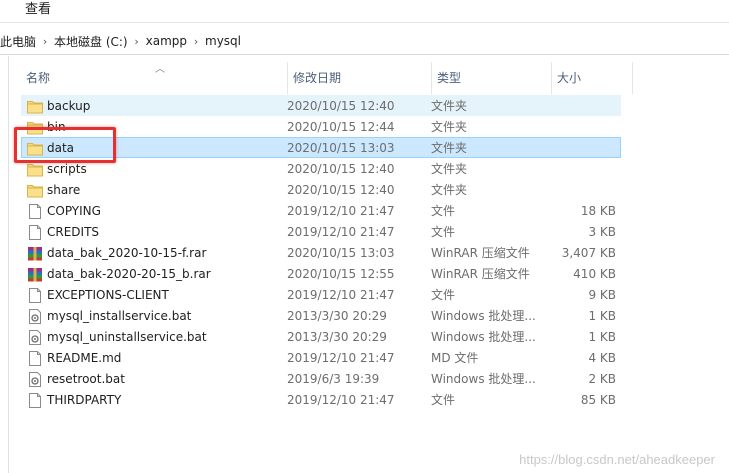 The height and width of the screenshot is (473, 729). I want to click on file-date: 2020/10/15 12:55, so click(341, 274).